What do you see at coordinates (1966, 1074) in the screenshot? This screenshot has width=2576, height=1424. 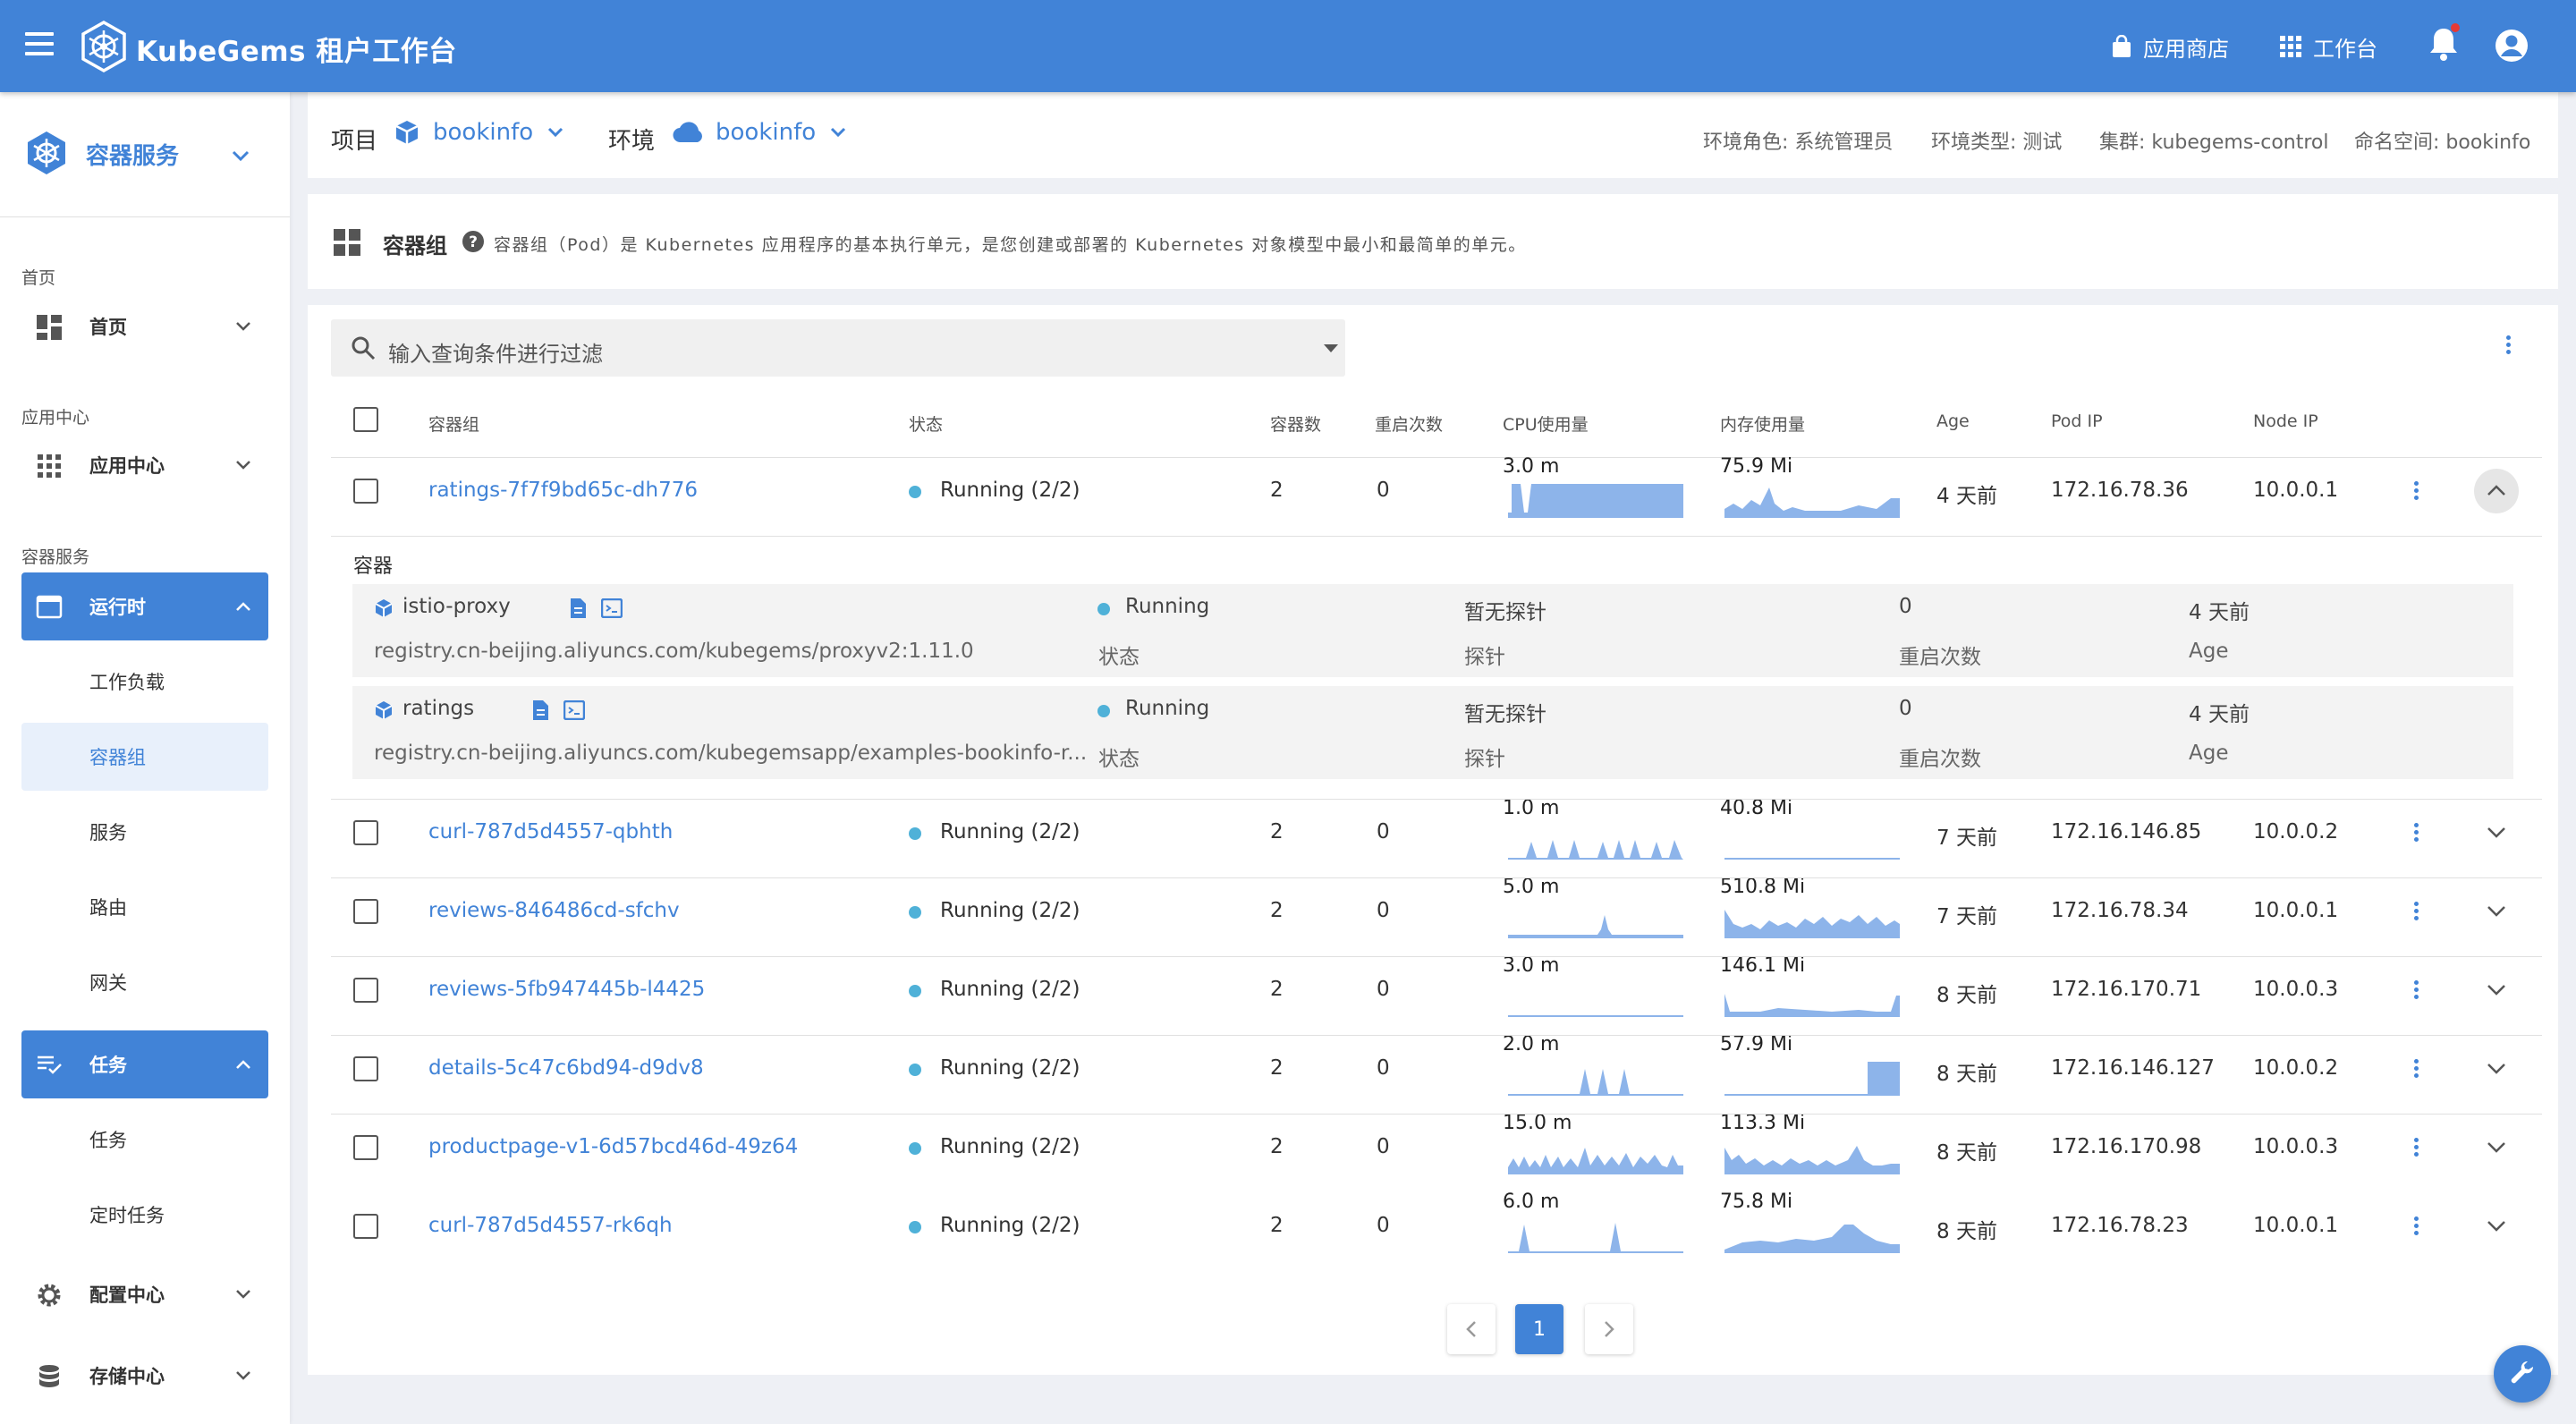 I see `pod-age: 8 天前` at bounding box center [1966, 1074].